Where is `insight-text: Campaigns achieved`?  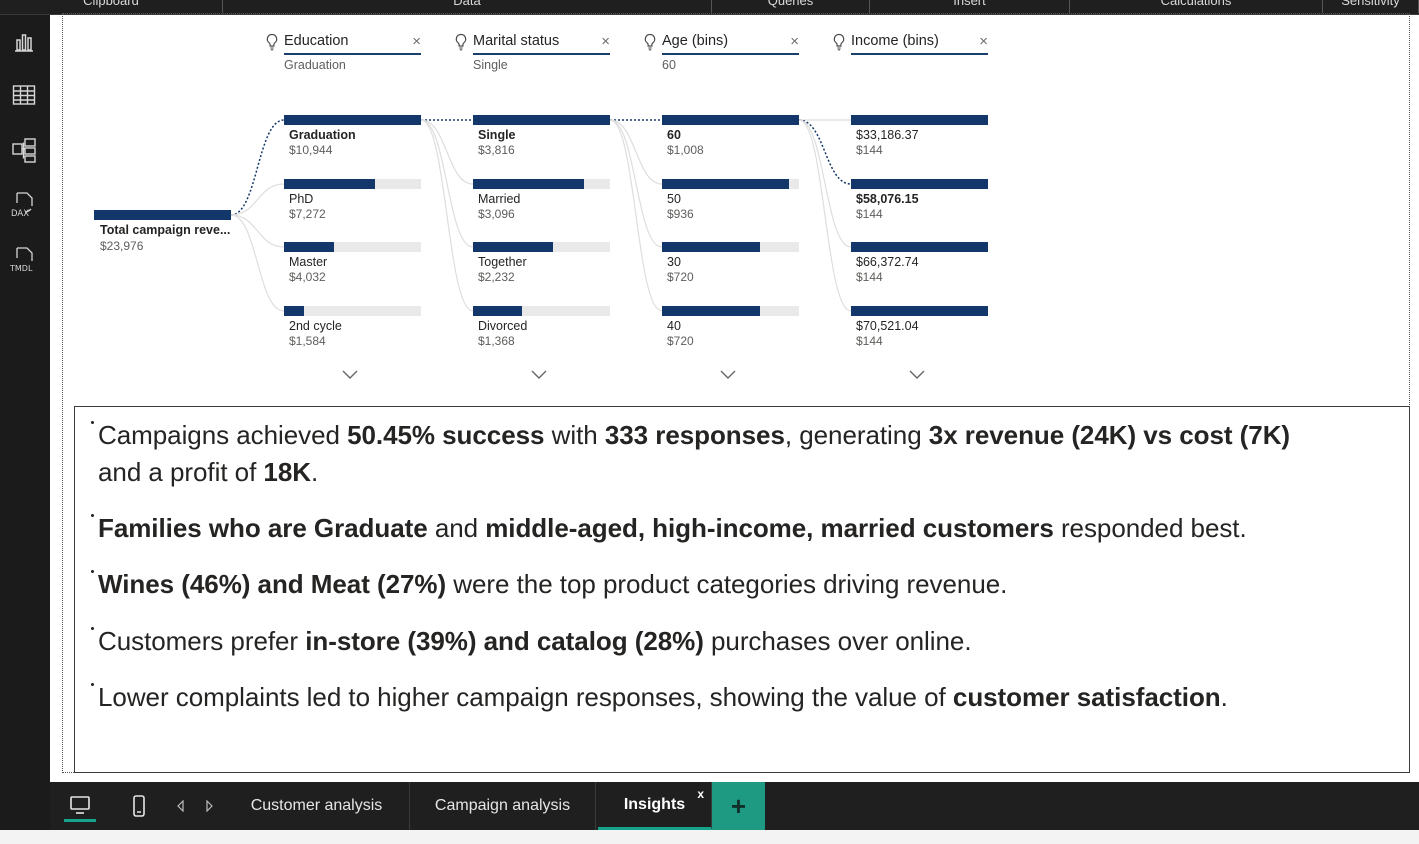 insight-text: Campaigns achieved is located at coordinates (223, 435).